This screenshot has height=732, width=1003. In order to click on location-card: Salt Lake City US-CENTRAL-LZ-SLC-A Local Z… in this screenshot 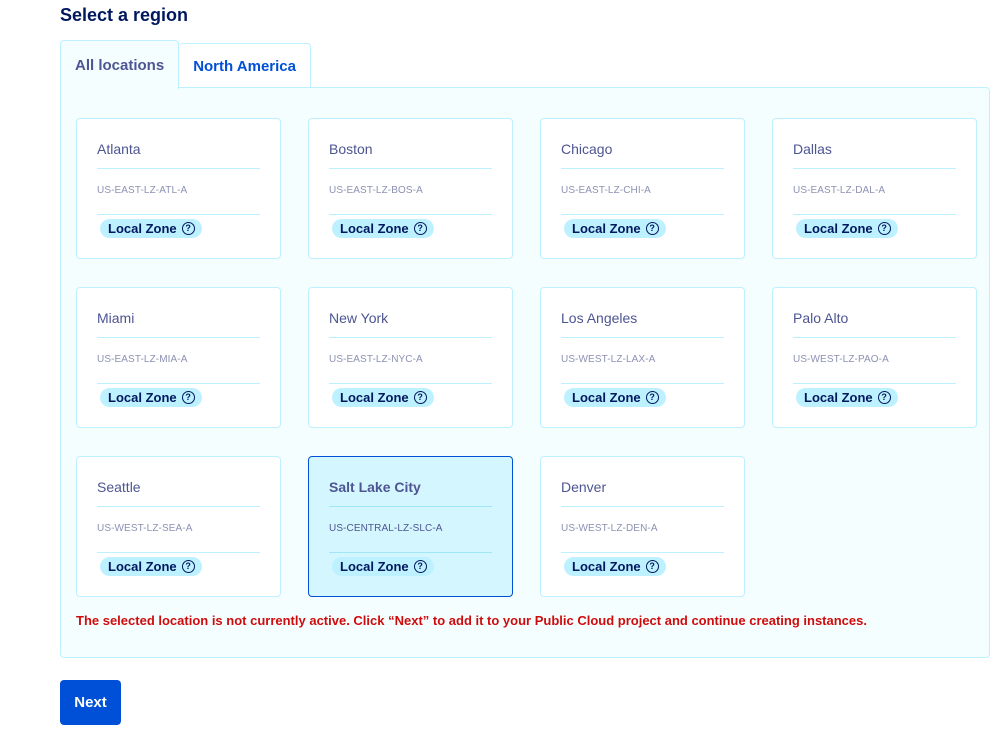, I will do `click(410, 526)`.